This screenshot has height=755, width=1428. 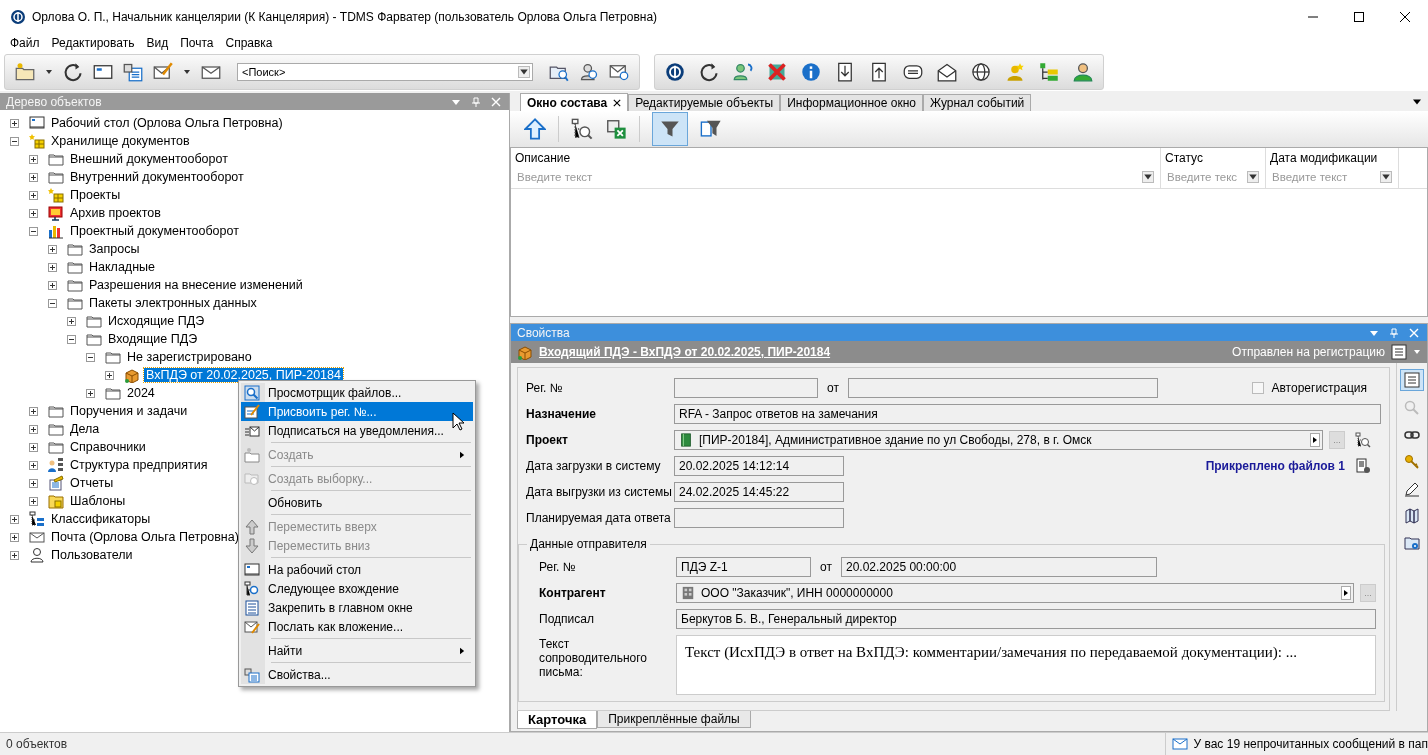 What do you see at coordinates (153, 339) in the screenshot?
I see `tree-item: Входящие ПДЭ` at bounding box center [153, 339].